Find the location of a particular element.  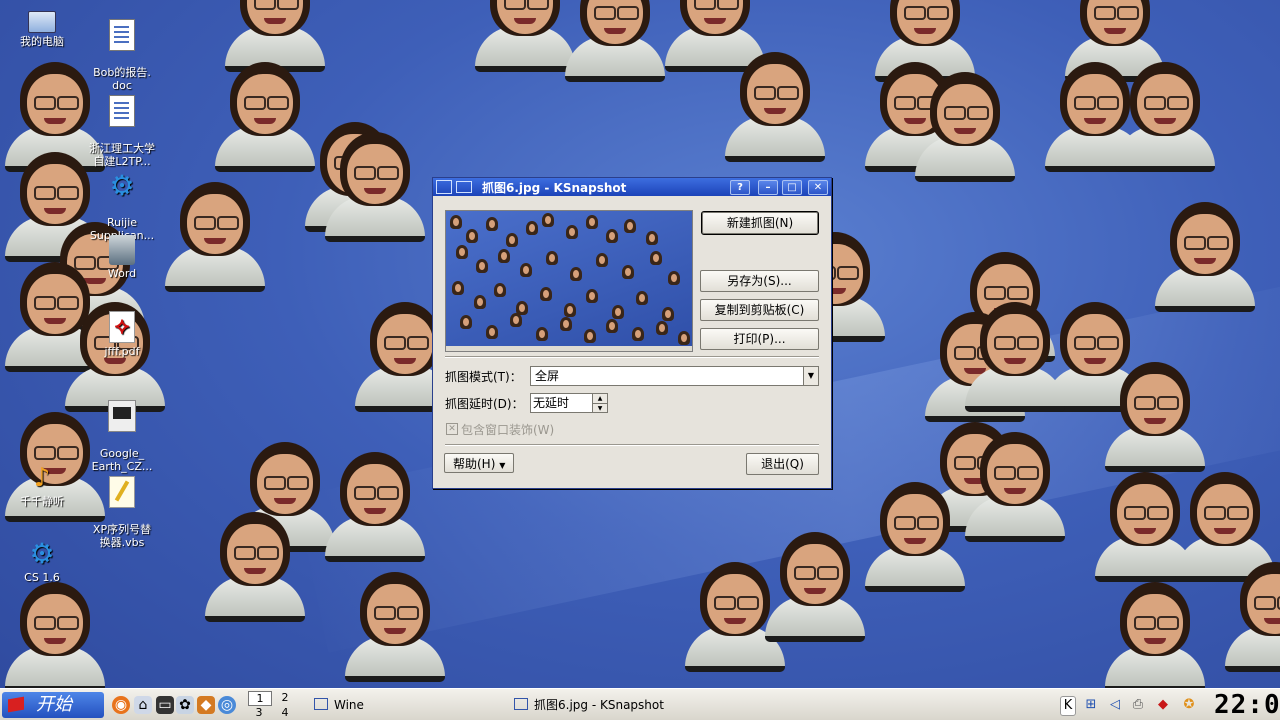

computer-icon is located at coordinates (42, 22).